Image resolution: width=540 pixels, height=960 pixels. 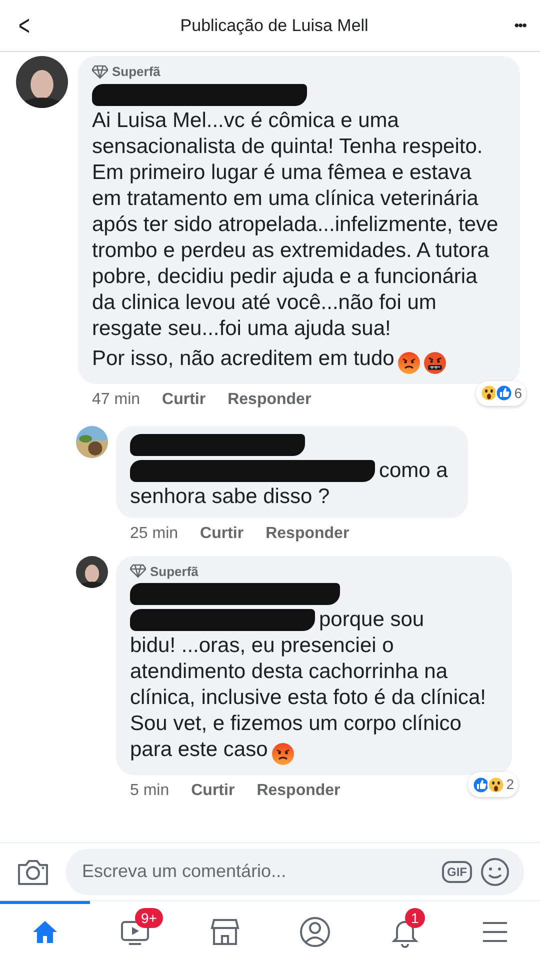 I want to click on more-button: •••, so click(x=520, y=25).